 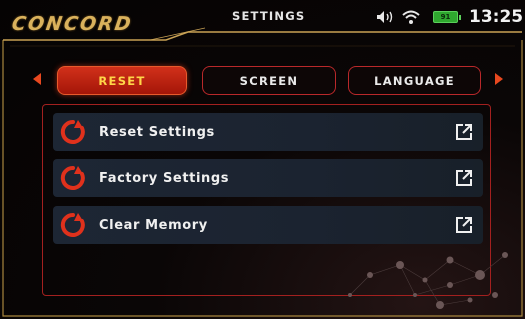 I want to click on wifi-icon, so click(x=411, y=17).